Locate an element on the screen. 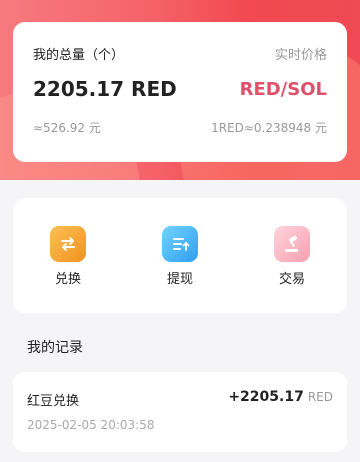 The width and height of the screenshot is (360, 462). approx-value: ≈526.92 元 is located at coordinates (67, 128).